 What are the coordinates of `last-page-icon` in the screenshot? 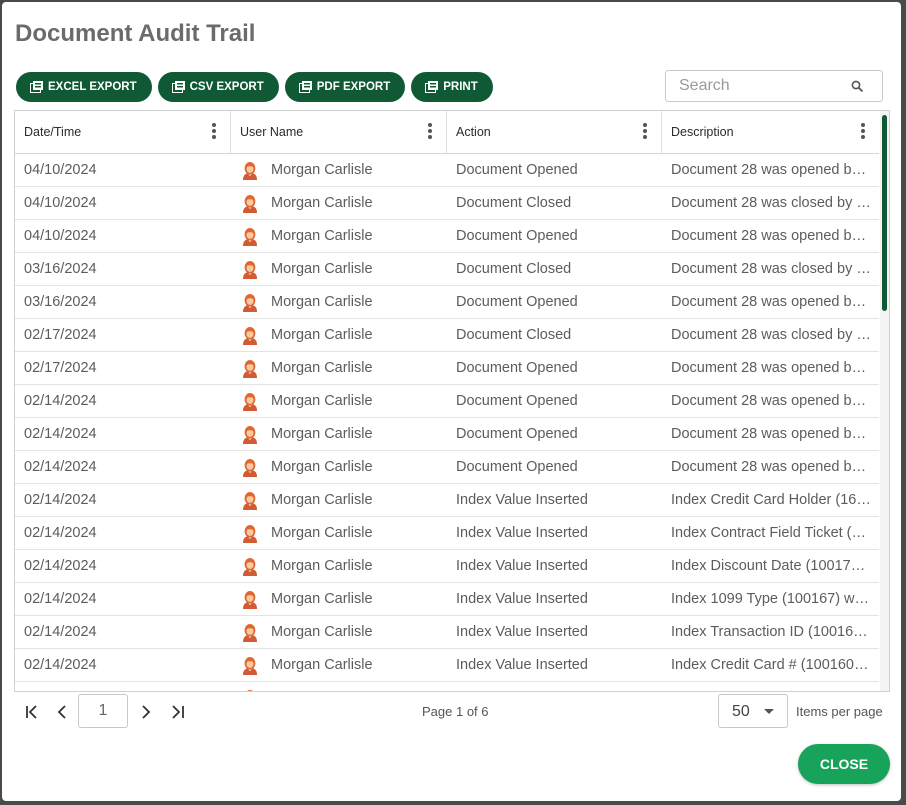 It's located at (178, 712).